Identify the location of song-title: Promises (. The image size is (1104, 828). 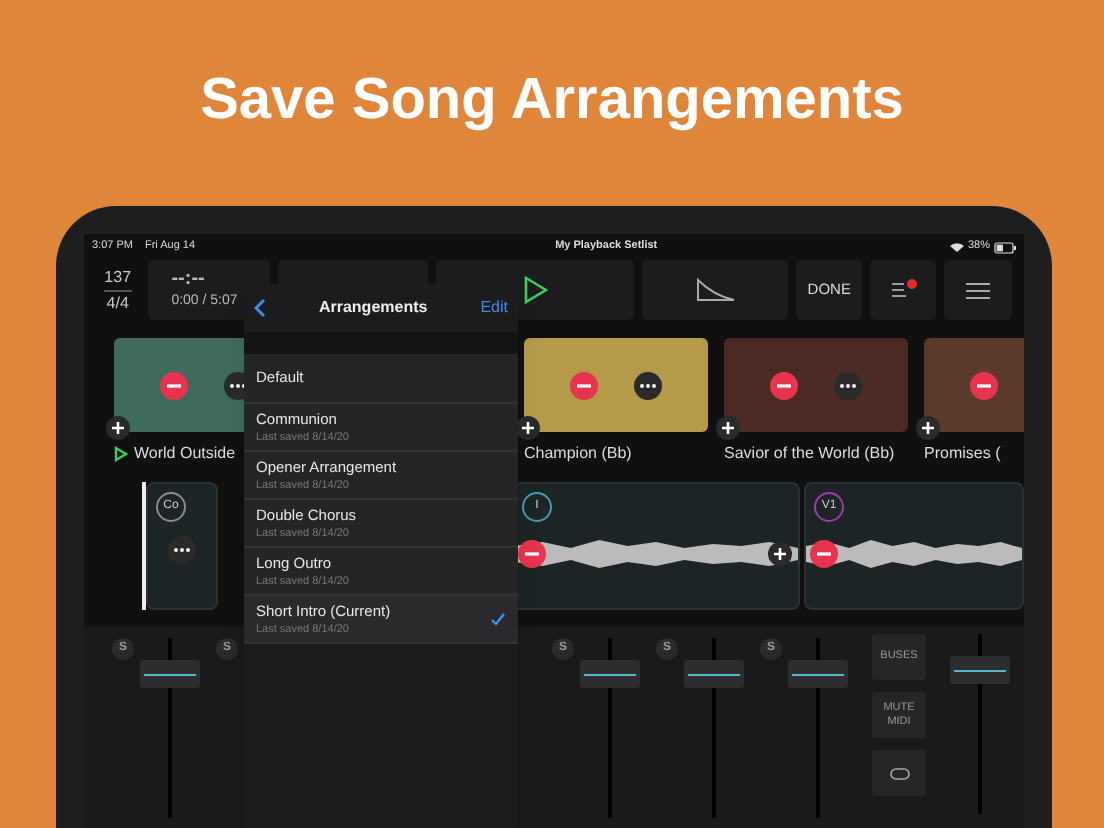
(962, 454).